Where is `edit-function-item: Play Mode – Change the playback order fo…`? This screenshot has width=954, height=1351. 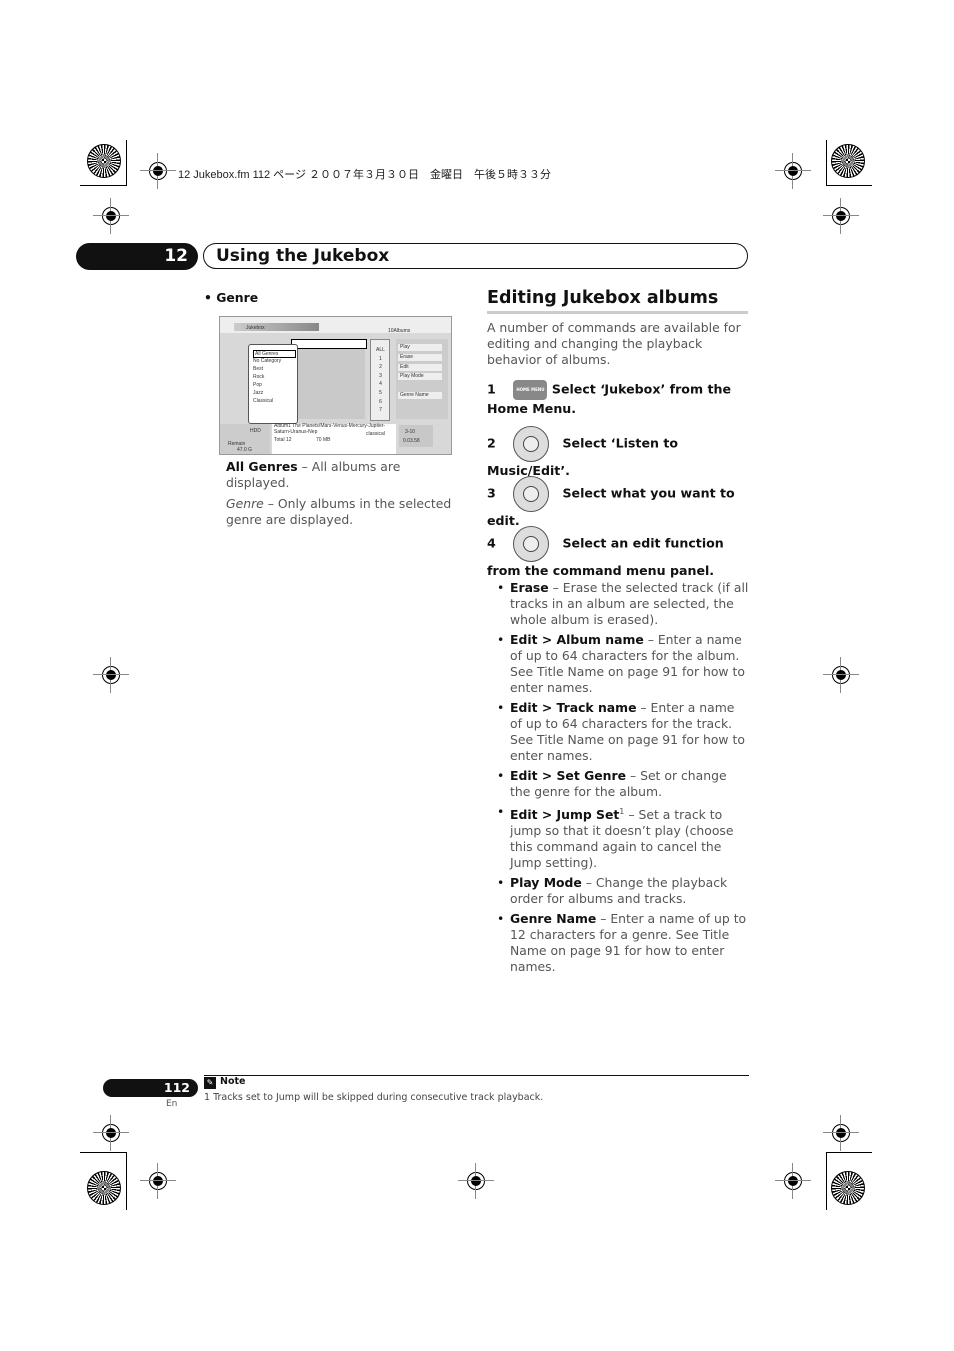 edit-function-item: Play Mode – Change the playback order fo… is located at coordinates (618, 891).